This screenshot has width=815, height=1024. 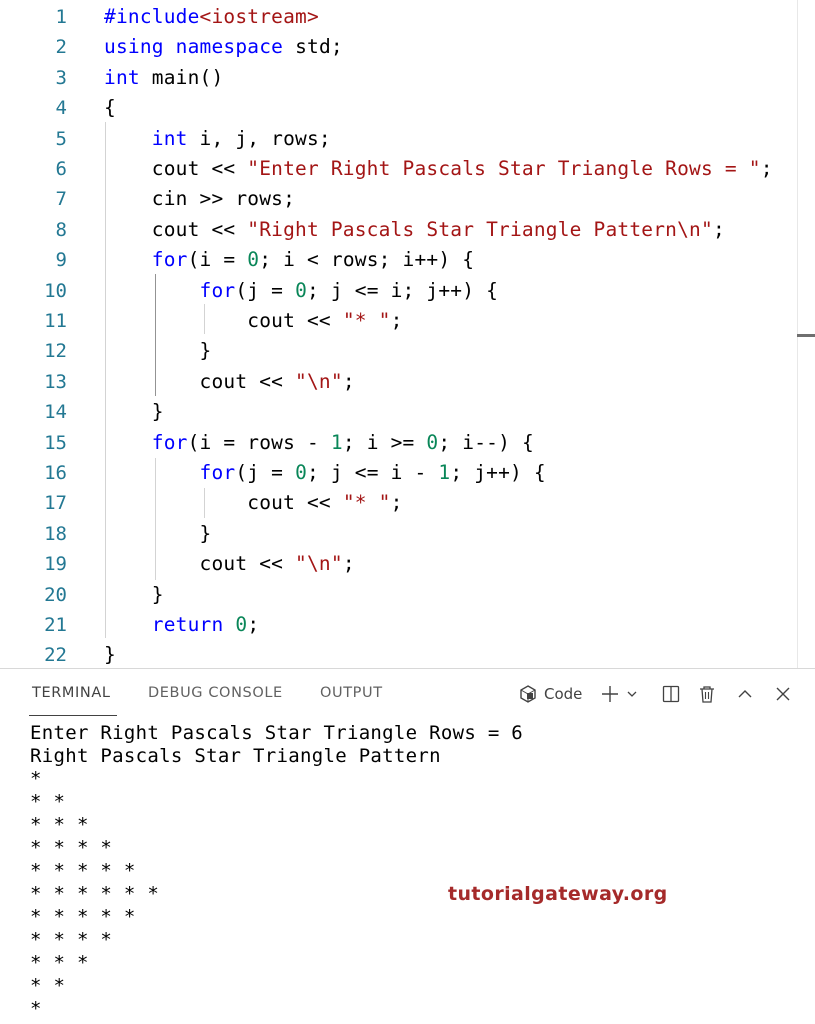 I want to click on code-line: 20 }, so click(x=400, y=595).